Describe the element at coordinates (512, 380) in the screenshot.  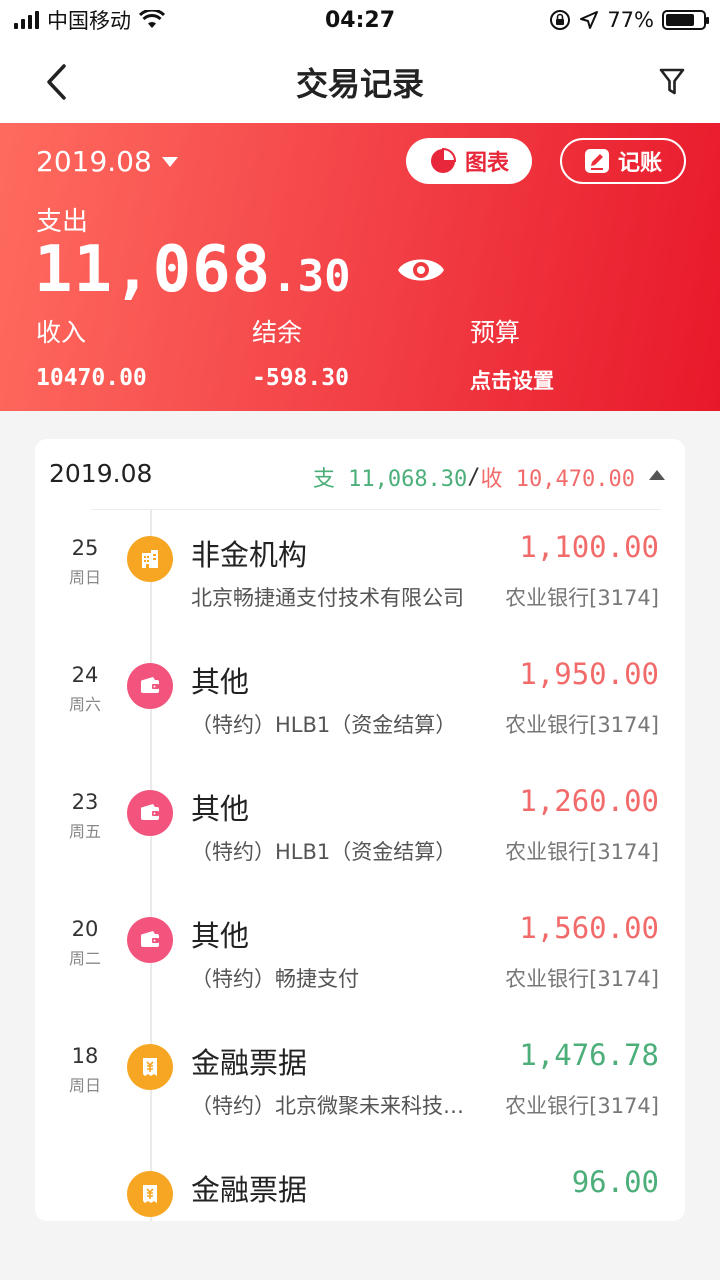
I see `budget-set-link: 点击设置` at that location.